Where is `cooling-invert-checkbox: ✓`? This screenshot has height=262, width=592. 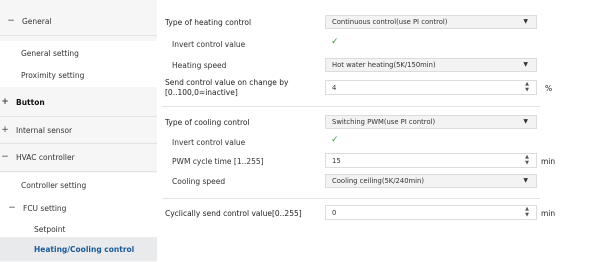
cooling-invert-checkbox: ✓ is located at coordinates (335, 140).